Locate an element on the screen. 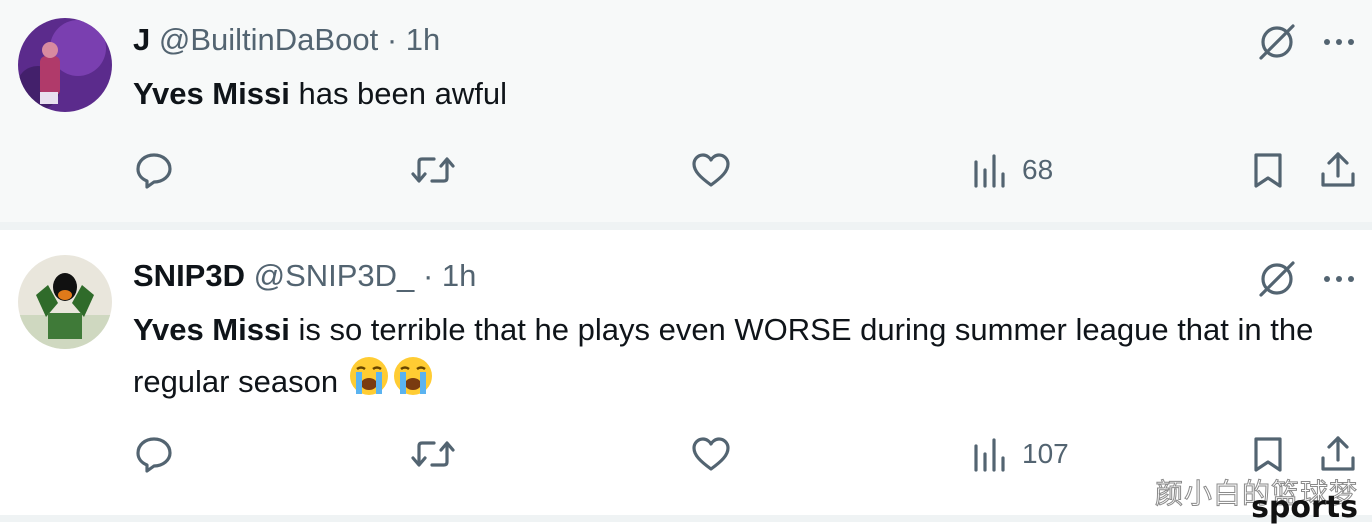 The width and height of the screenshot is (1372, 525). tweet-text: Yves Missi has been awful is located at coordinates (740, 94).